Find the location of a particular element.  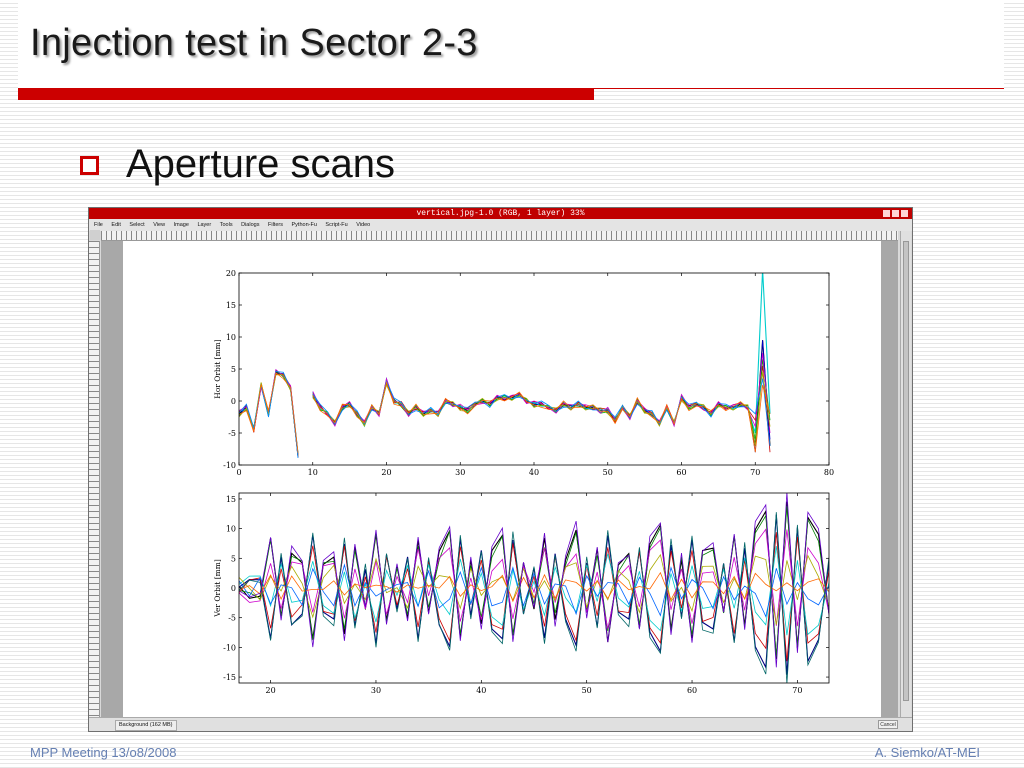

vertical-scrollbar is located at coordinates (905, 474).